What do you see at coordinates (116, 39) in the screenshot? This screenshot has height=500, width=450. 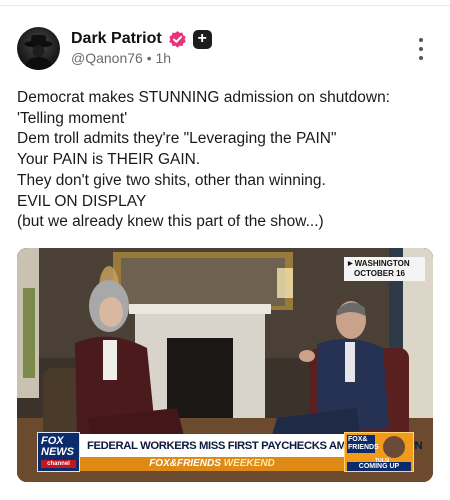 I see `author-name: Dark Patriot` at bounding box center [116, 39].